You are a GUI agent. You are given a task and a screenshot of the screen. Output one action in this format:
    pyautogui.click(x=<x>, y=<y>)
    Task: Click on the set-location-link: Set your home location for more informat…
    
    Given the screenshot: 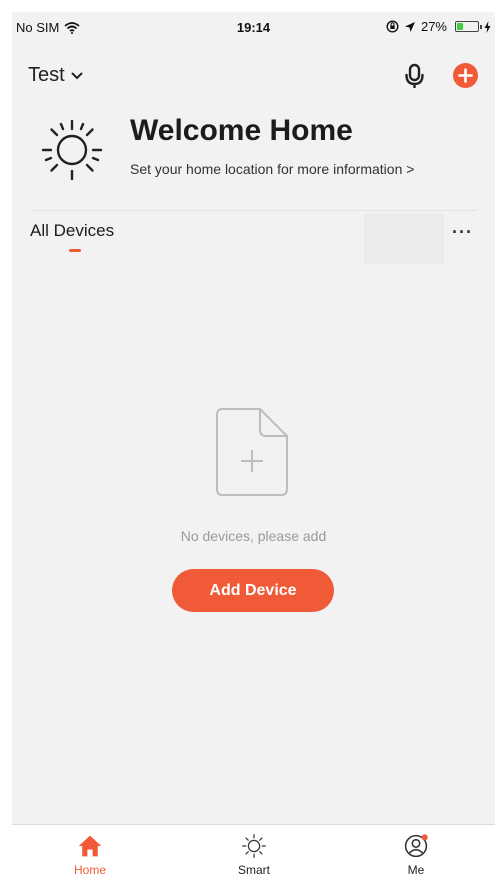 What is the action you would take?
    pyautogui.click(x=272, y=169)
    